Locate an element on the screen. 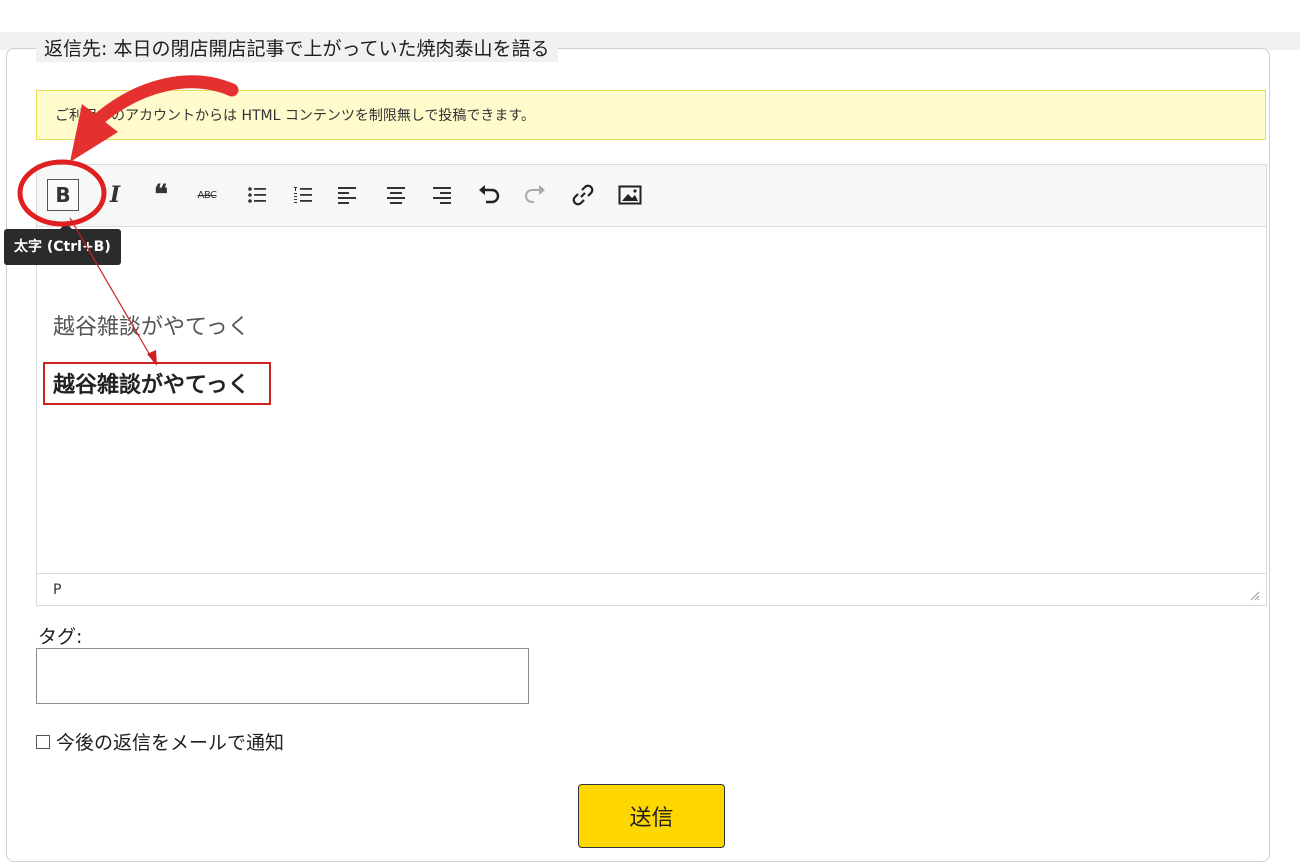 The image size is (1300, 867). bulleted-list-button is located at coordinates (257, 195).